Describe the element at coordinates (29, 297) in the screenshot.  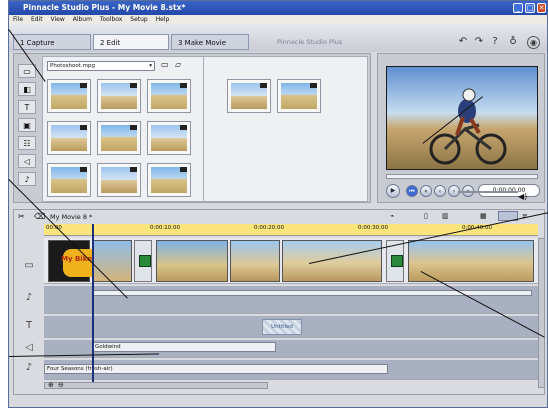
I see `audio-track-icon: ♪` at that location.